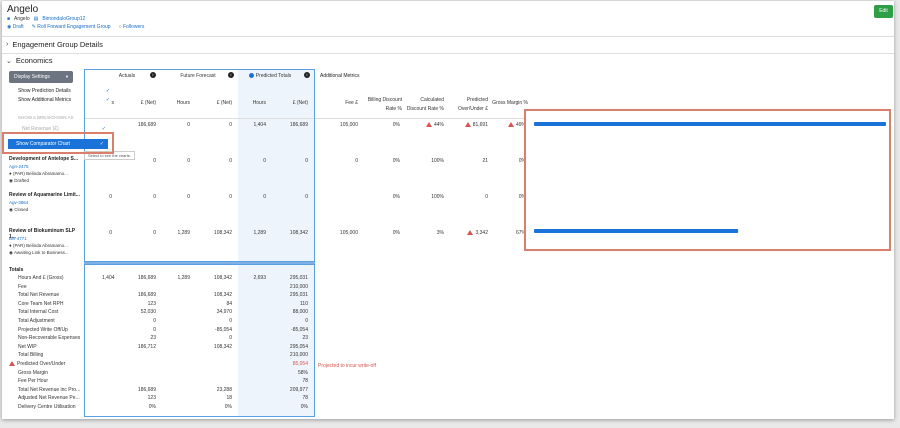 This screenshot has width=900, height=428. I want to click on project-code: Biv-4771, so click(18, 238).